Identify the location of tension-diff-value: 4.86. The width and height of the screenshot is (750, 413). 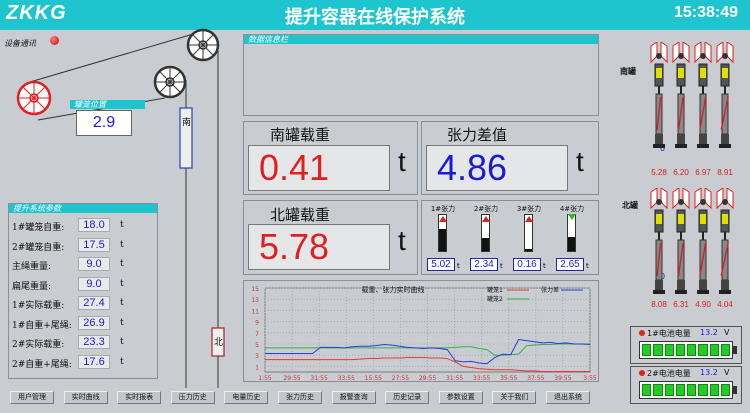
(497, 168).